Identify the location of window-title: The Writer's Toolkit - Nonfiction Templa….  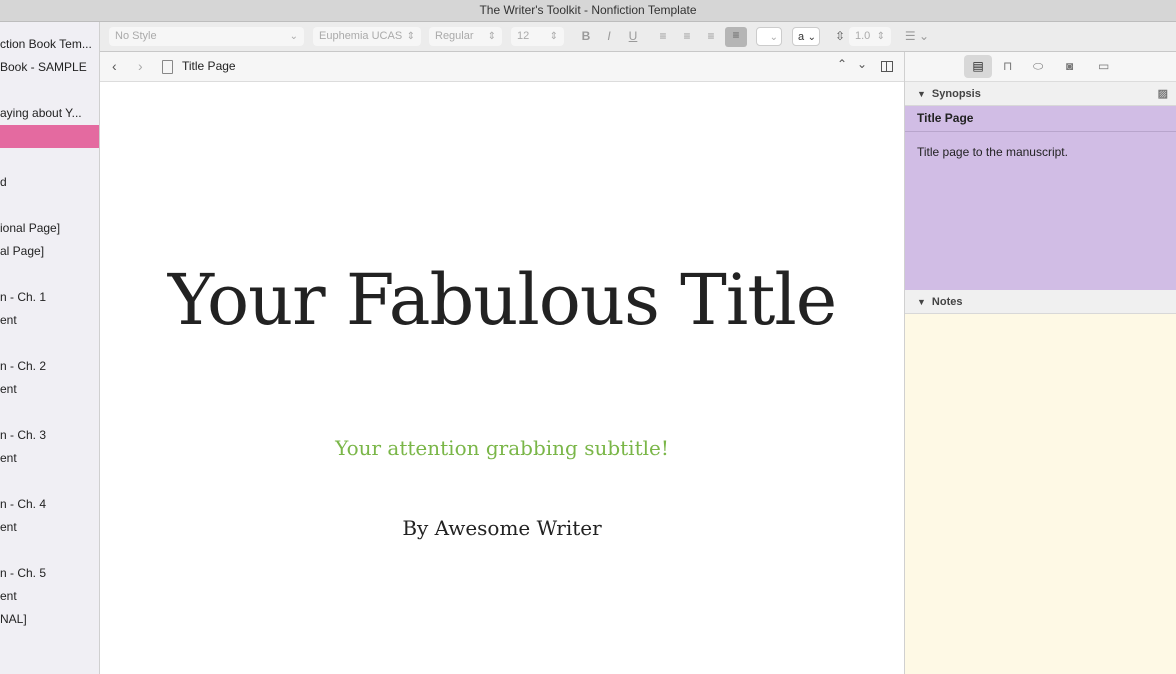
(588, 11).